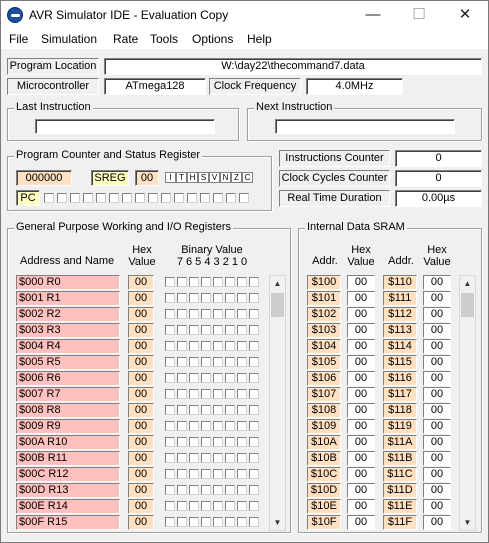  What do you see at coordinates (170, 177) in the screenshot?
I see `flag-i: I` at bounding box center [170, 177].